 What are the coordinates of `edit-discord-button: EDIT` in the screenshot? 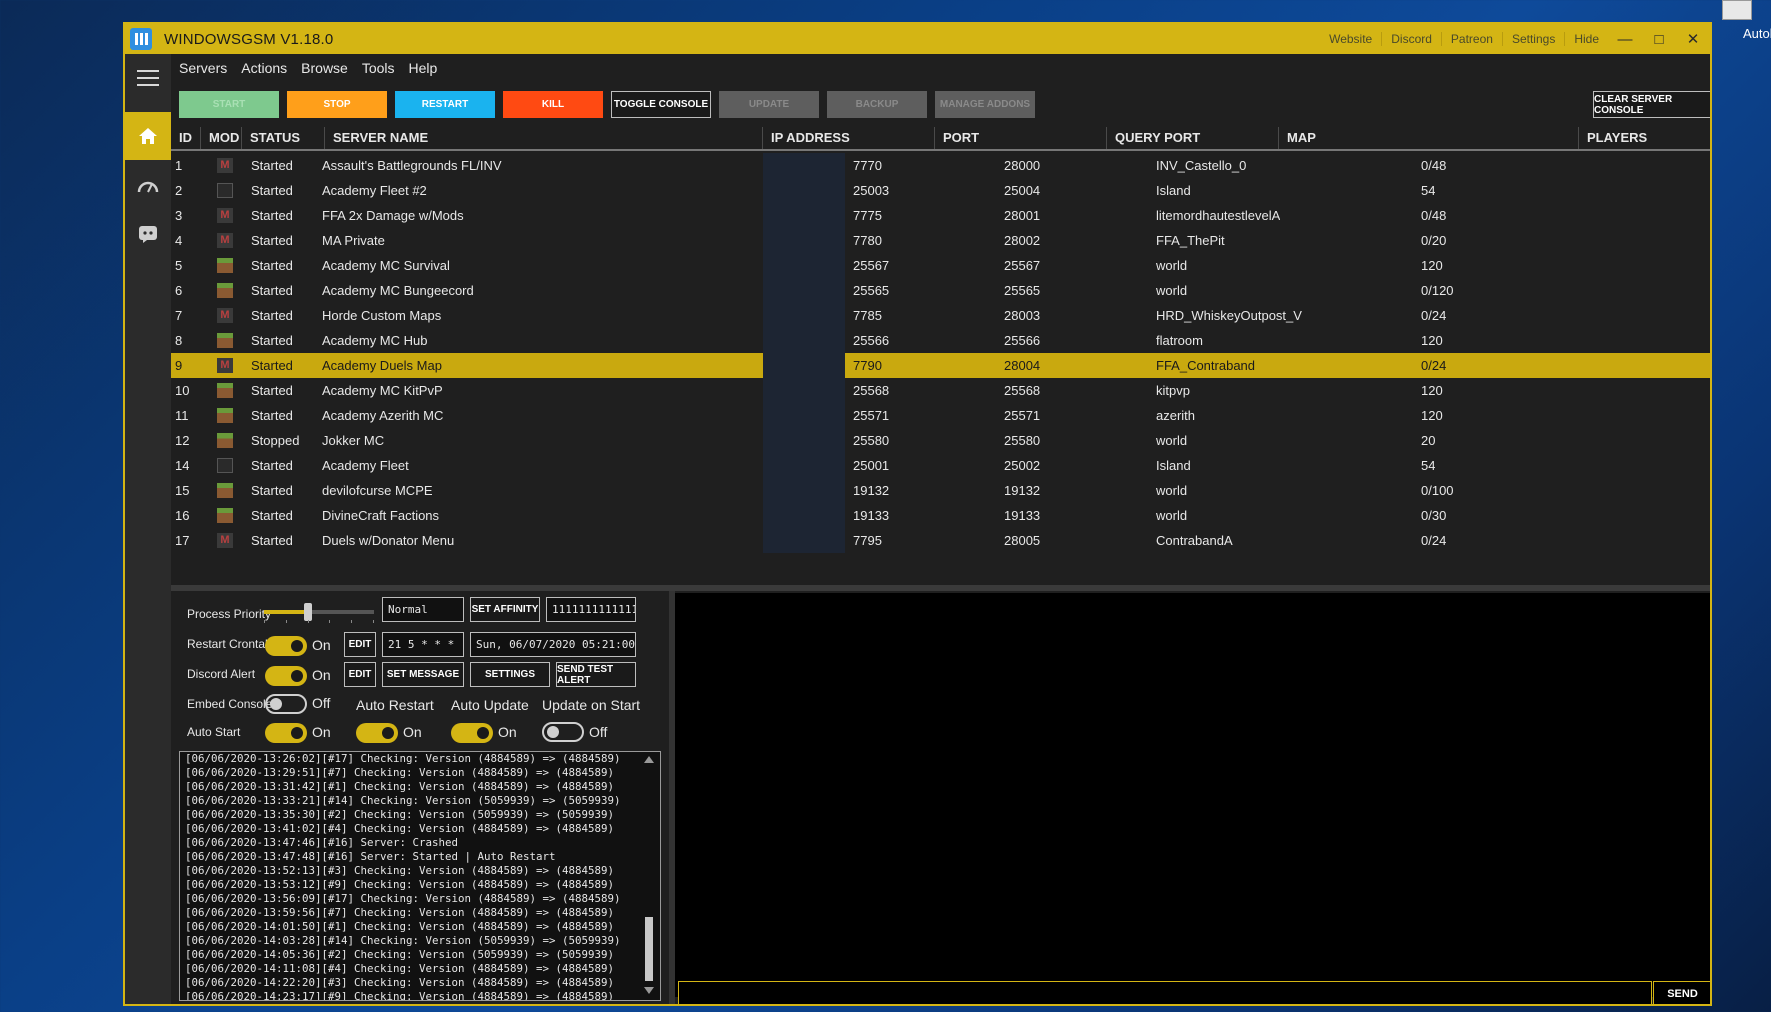 It's located at (360, 674).